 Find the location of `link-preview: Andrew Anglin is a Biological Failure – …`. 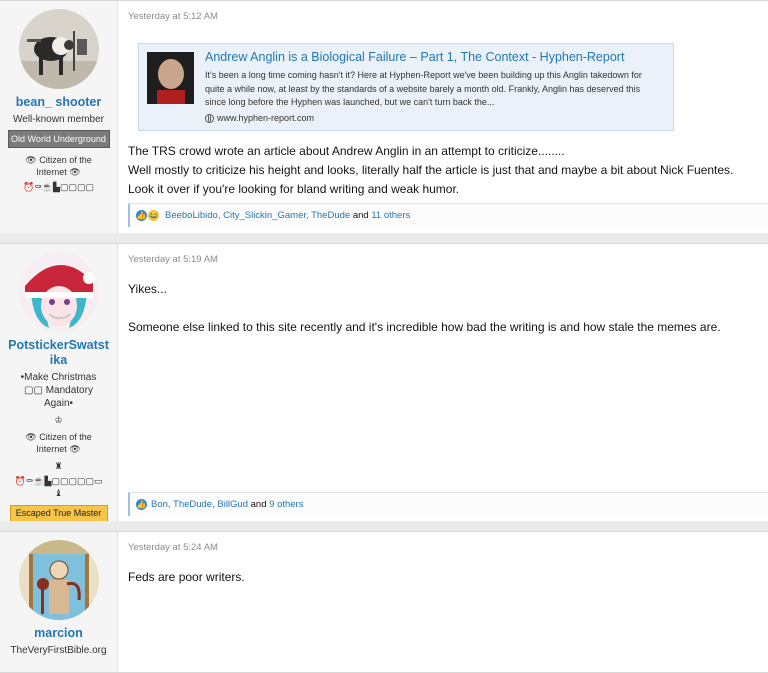

link-preview: Andrew Anglin is a Biological Failure – … is located at coordinates (406, 87).